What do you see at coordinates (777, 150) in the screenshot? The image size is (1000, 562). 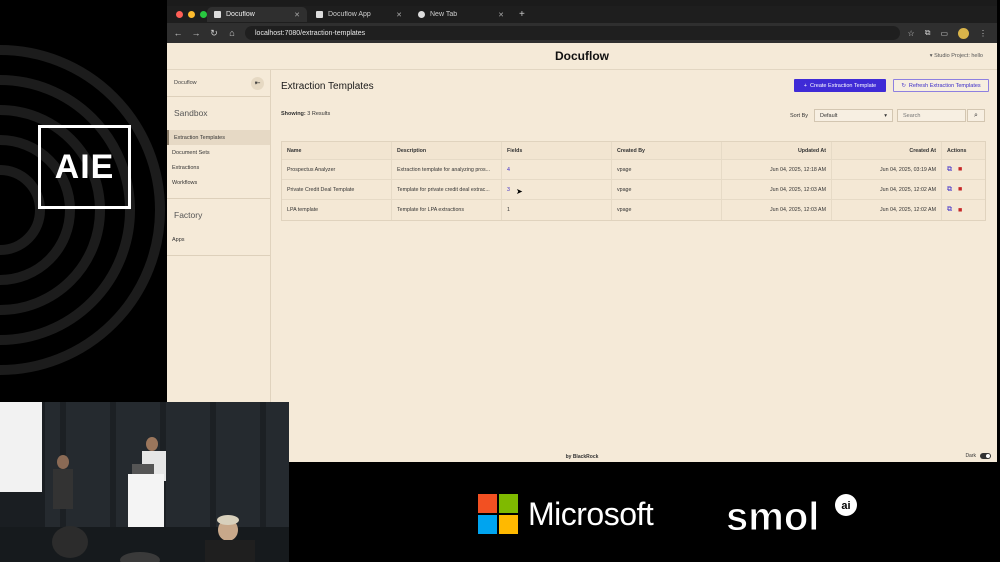 I see `column-header-updated-at: Updated At` at bounding box center [777, 150].